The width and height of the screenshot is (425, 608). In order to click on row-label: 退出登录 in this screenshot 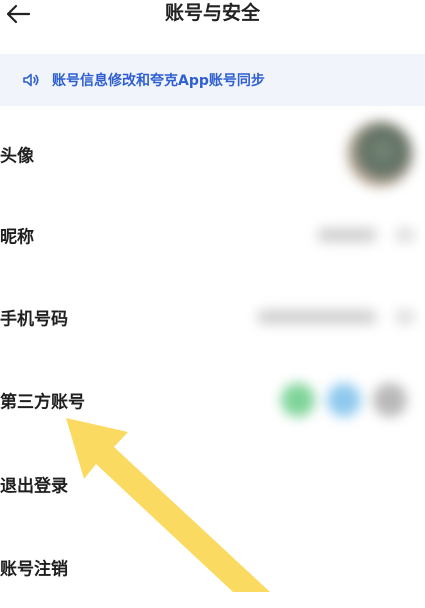, I will do `click(34, 486)`.